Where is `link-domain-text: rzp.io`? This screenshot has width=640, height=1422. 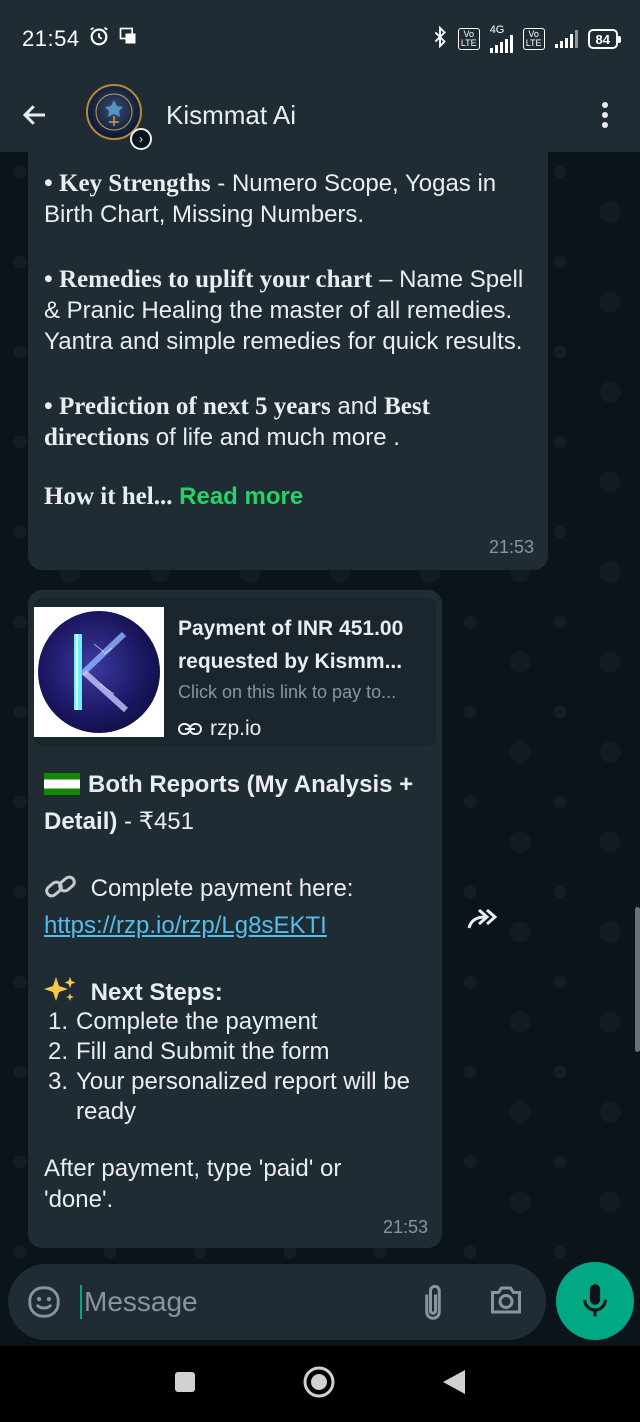
link-domain-text: rzp.io is located at coordinates (236, 728).